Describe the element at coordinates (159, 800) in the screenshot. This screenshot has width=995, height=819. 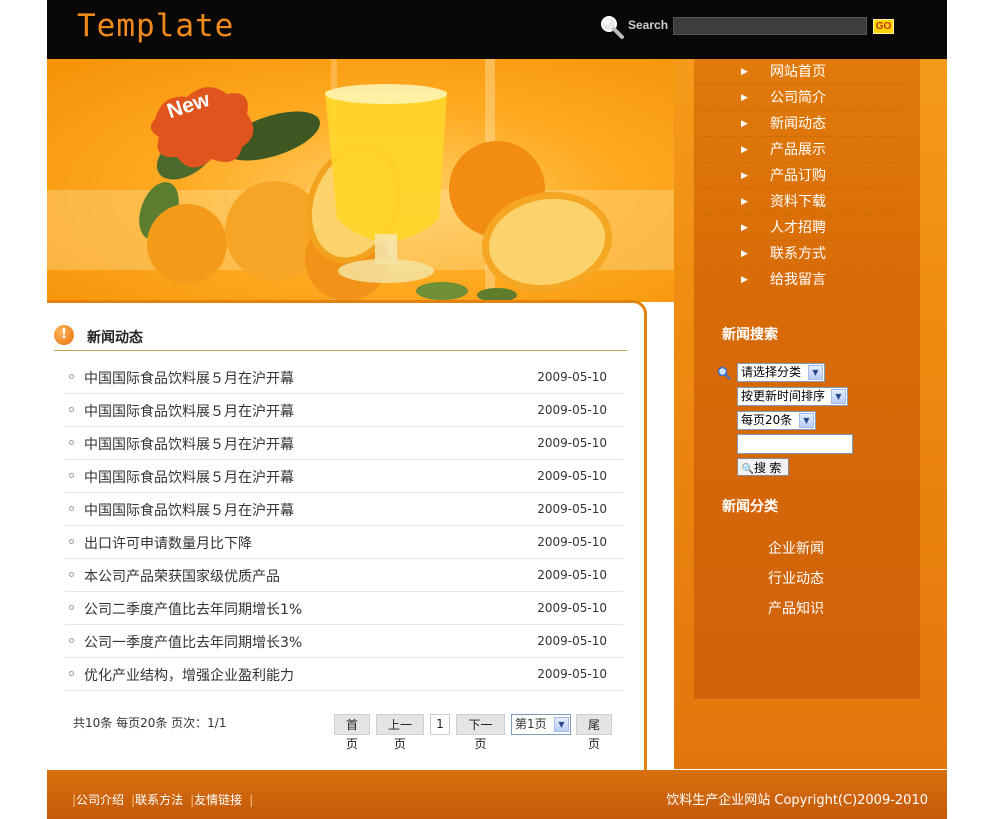
I see `footer-link: 联系方法` at that location.